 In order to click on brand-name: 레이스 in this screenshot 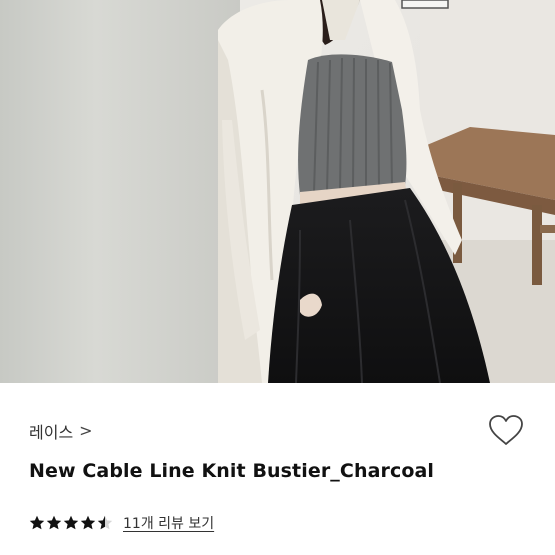, I will do `click(51, 432)`.